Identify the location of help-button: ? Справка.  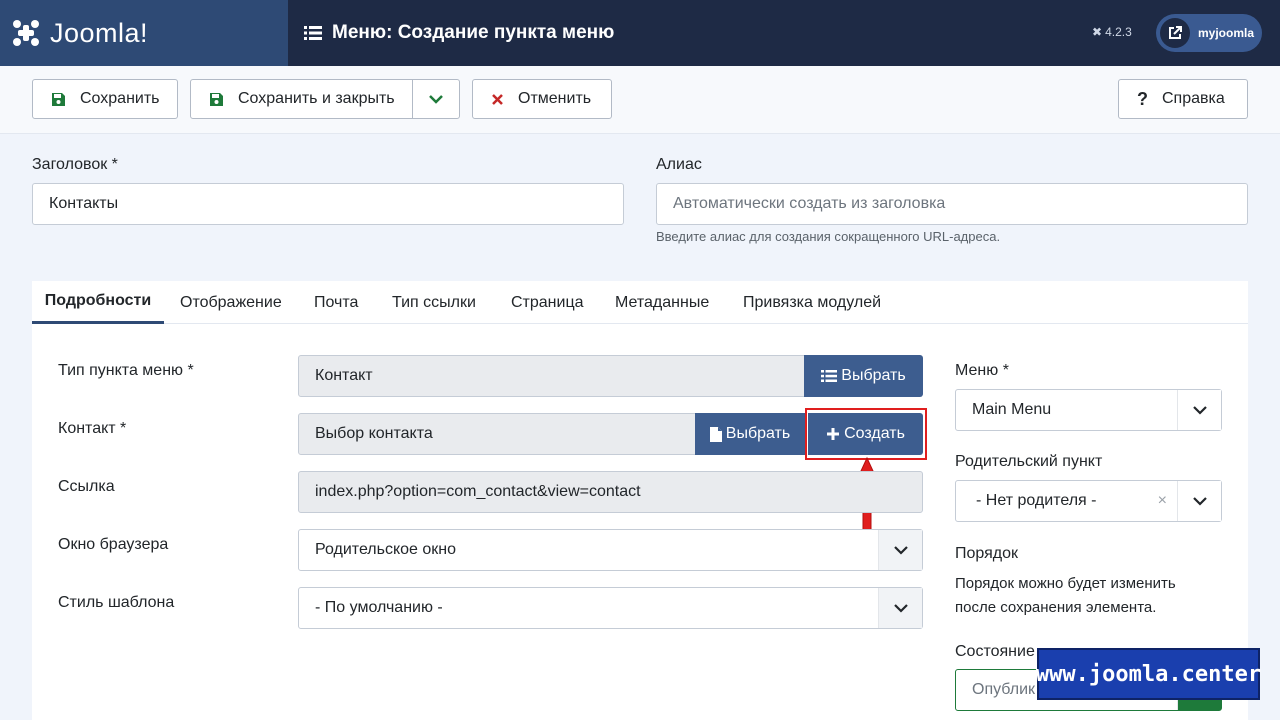
(1183, 99).